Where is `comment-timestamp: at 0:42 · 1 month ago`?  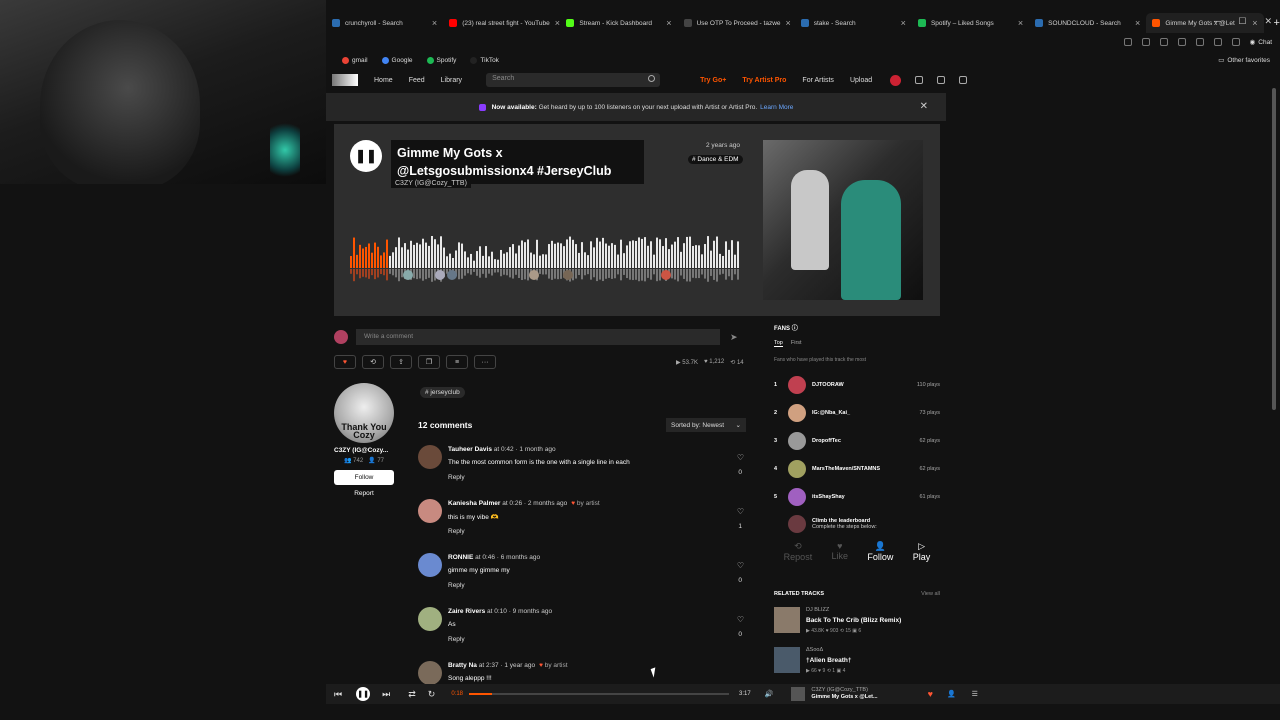 comment-timestamp: at 0:42 · 1 month ago is located at coordinates (525, 449).